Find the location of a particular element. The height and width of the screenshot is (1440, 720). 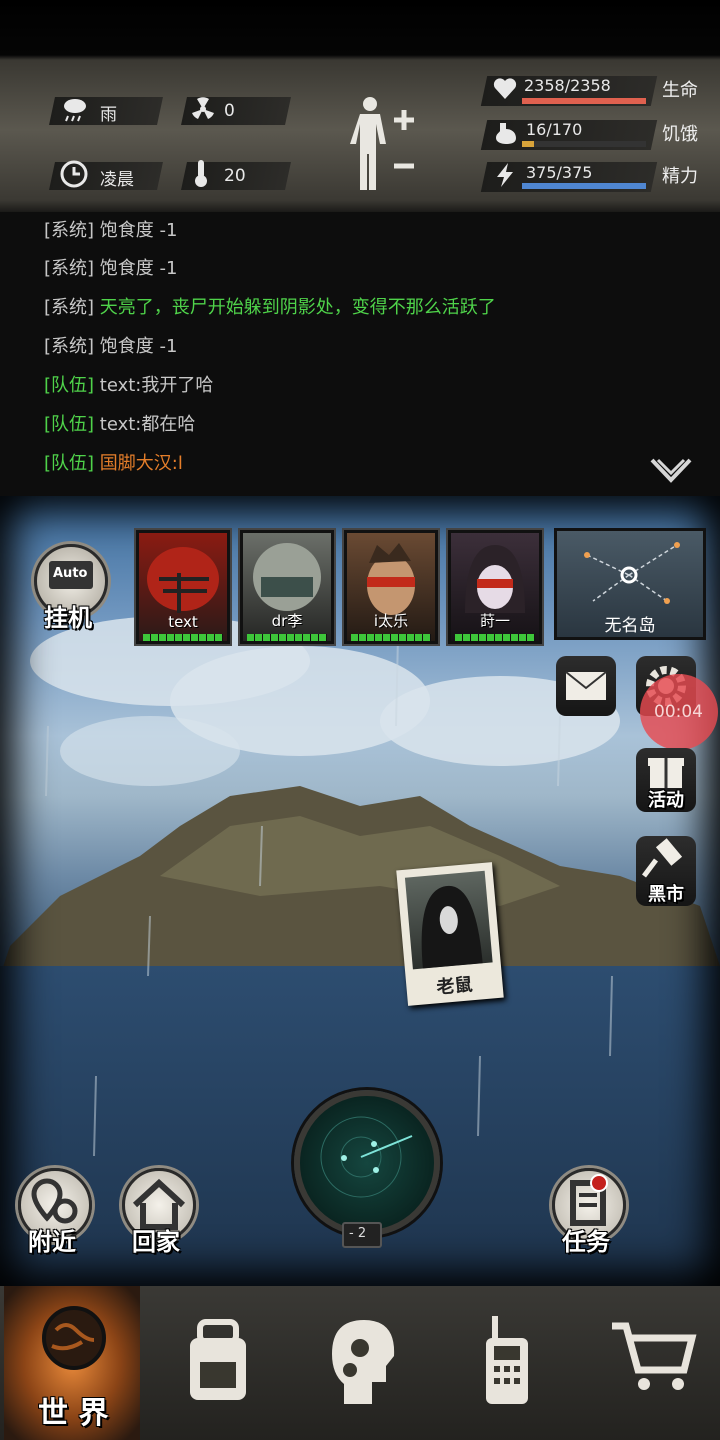

life-bar is located at coordinates (584, 101).